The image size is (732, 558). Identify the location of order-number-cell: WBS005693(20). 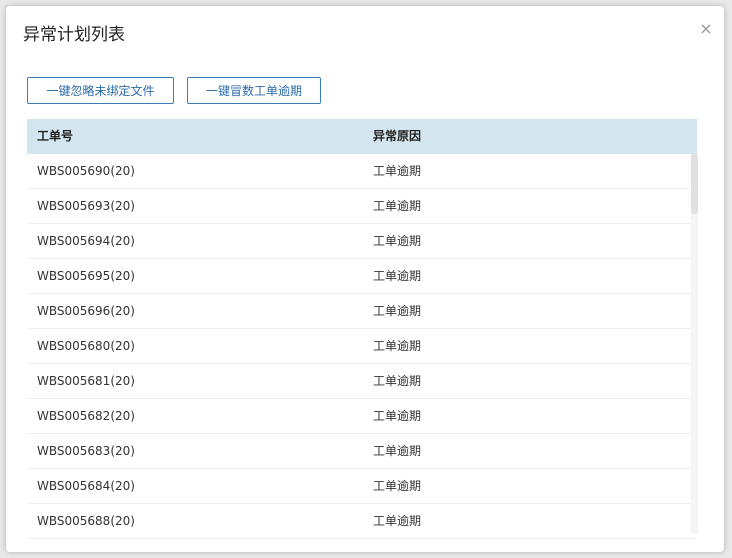
(86, 206).